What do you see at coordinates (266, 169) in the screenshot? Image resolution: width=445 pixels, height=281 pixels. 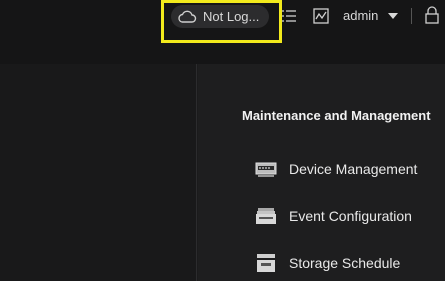 I see `device-management-icon` at bounding box center [266, 169].